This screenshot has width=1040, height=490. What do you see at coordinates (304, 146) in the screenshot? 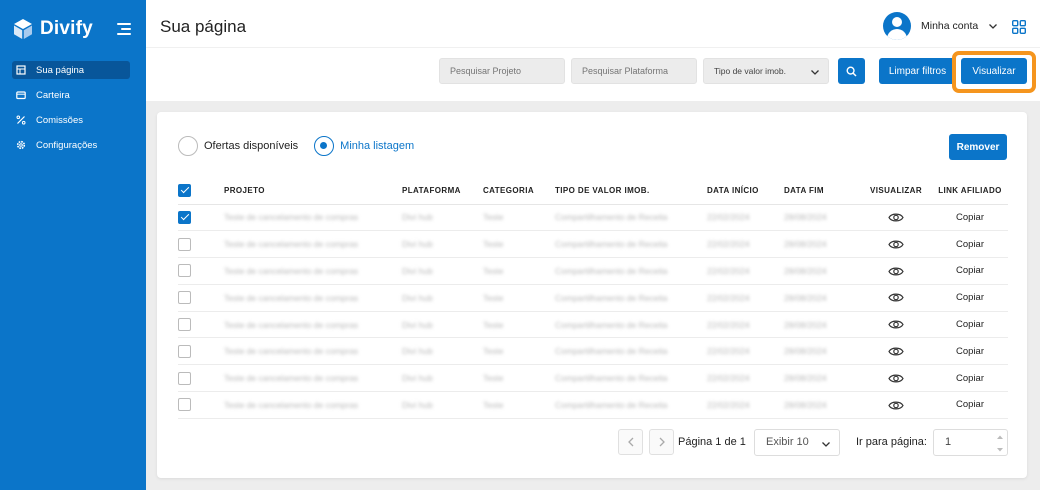
I see `listing-mode-toggle: Ofertas disponíveis Minha listagem` at bounding box center [304, 146].